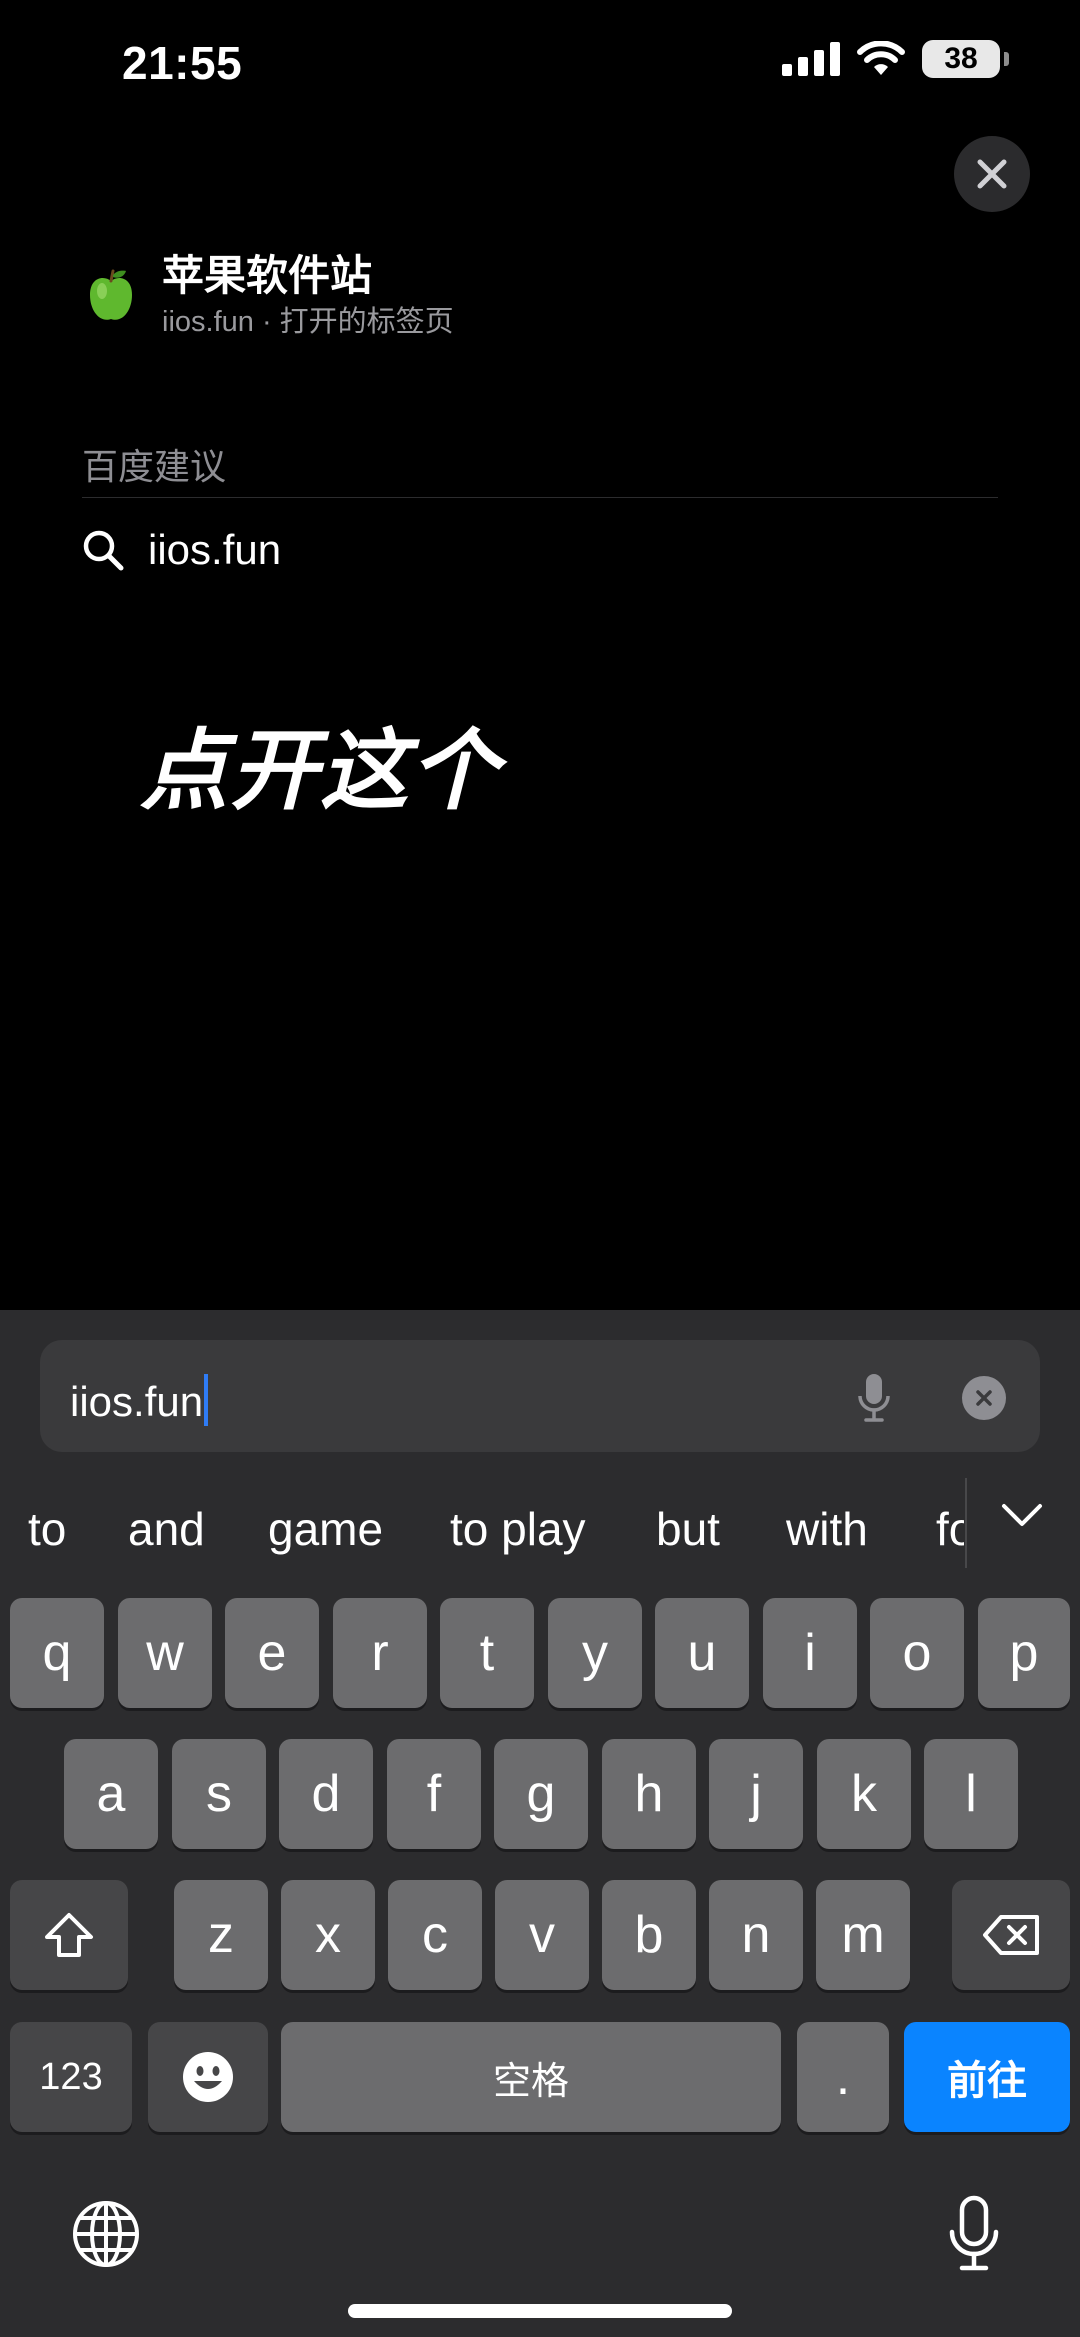 The height and width of the screenshot is (2337, 1080). Describe the element at coordinates (811, 59) in the screenshot. I see `cellular-signal-icon` at that location.